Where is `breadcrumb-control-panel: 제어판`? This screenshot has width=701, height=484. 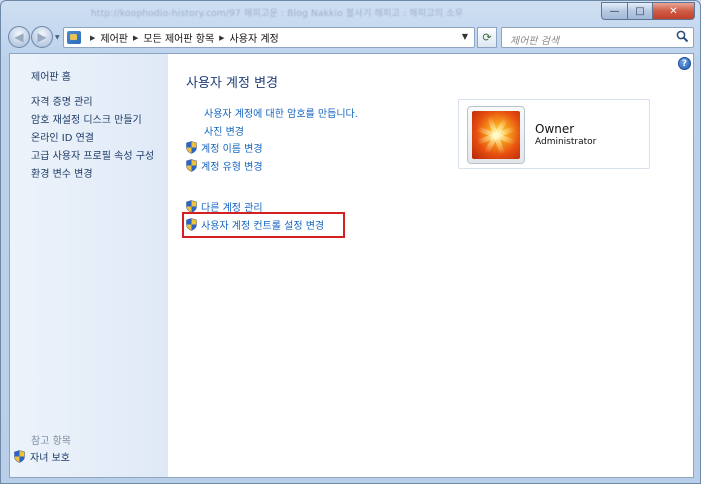 breadcrumb-control-panel: 제어판 is located at coordinates (114, 37).